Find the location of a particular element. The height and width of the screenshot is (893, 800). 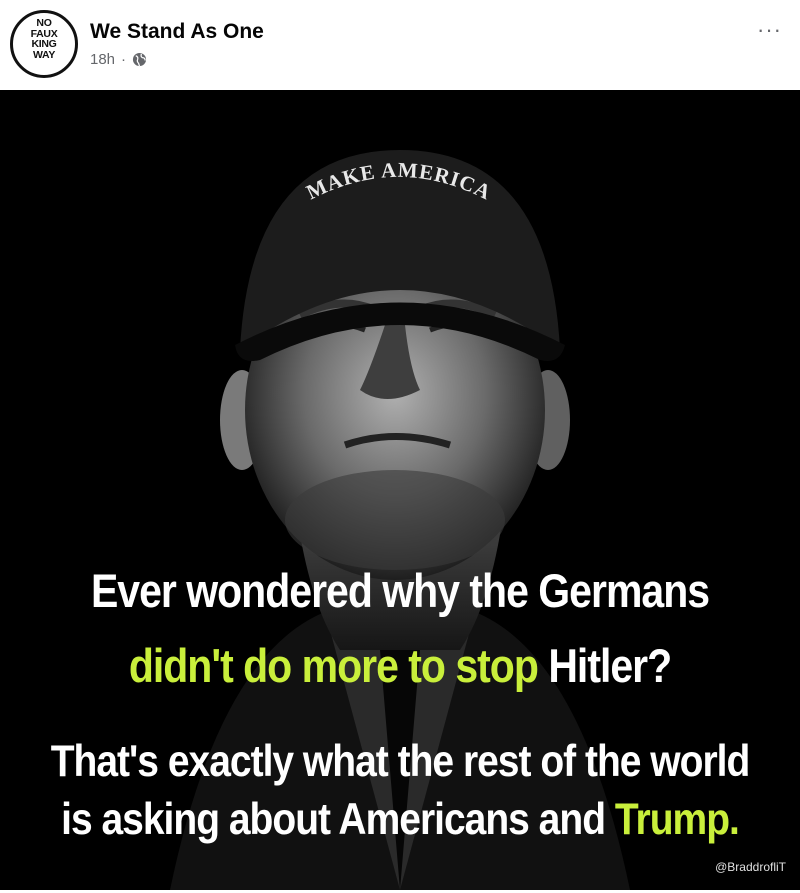

caption-highlight-1: didn't do more to stop is located at coordinates (333, 666).